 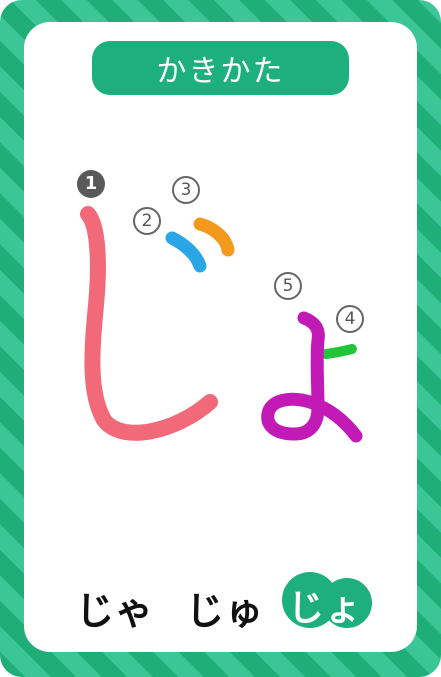 What do you see at coordinates (225, 607) in the screenshot?
I see `kana-item-ju: じゅ` at bounding box center [225, 607].